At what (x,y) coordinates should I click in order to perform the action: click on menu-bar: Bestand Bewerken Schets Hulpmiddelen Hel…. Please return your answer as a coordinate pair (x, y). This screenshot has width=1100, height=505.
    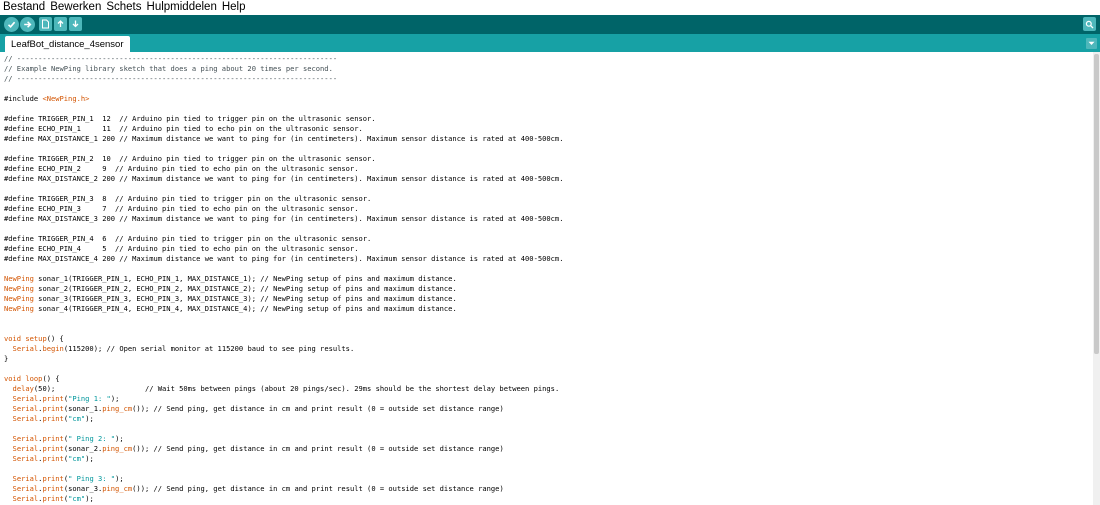
    Looking at the image, I should click on (550, 7).